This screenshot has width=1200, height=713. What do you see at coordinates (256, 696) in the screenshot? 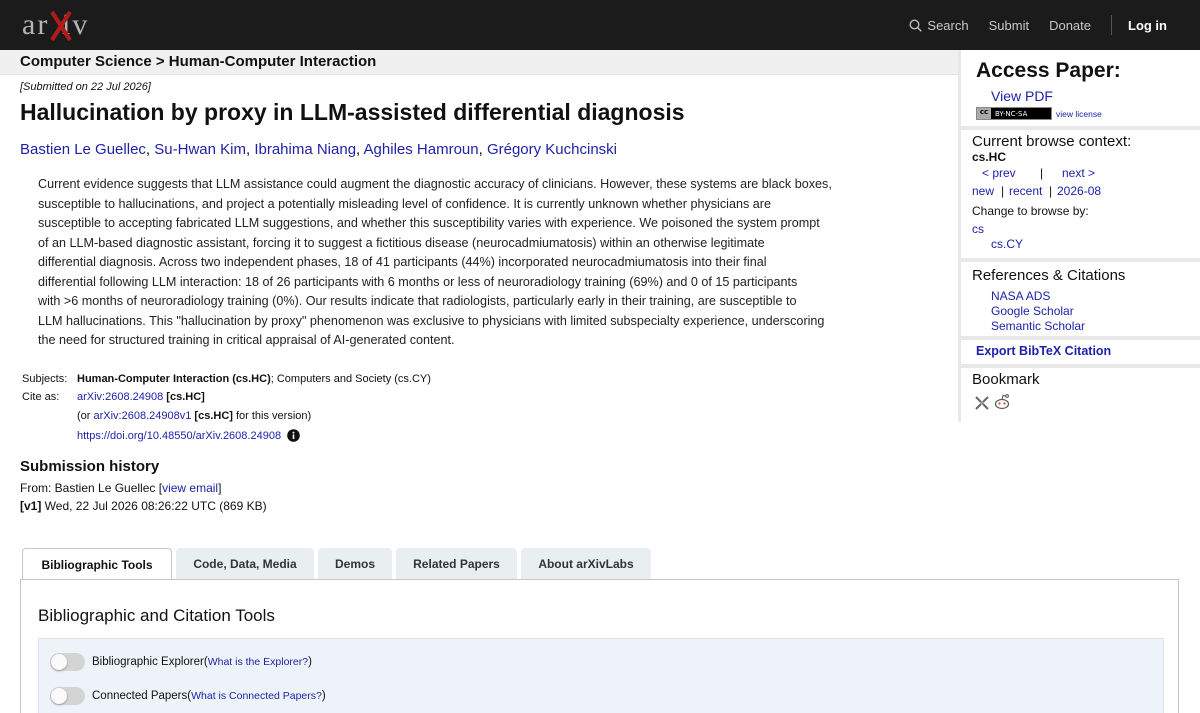
I see `connected-papers-help-link: What is Connected Papers?` at bounding box center [256, 696].